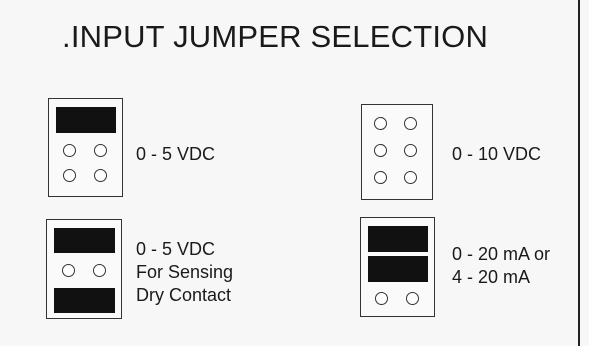 The height and width of the screenshot is (346, 589). I want to click on jumper-block-0-10vdc, so click(397, 152).